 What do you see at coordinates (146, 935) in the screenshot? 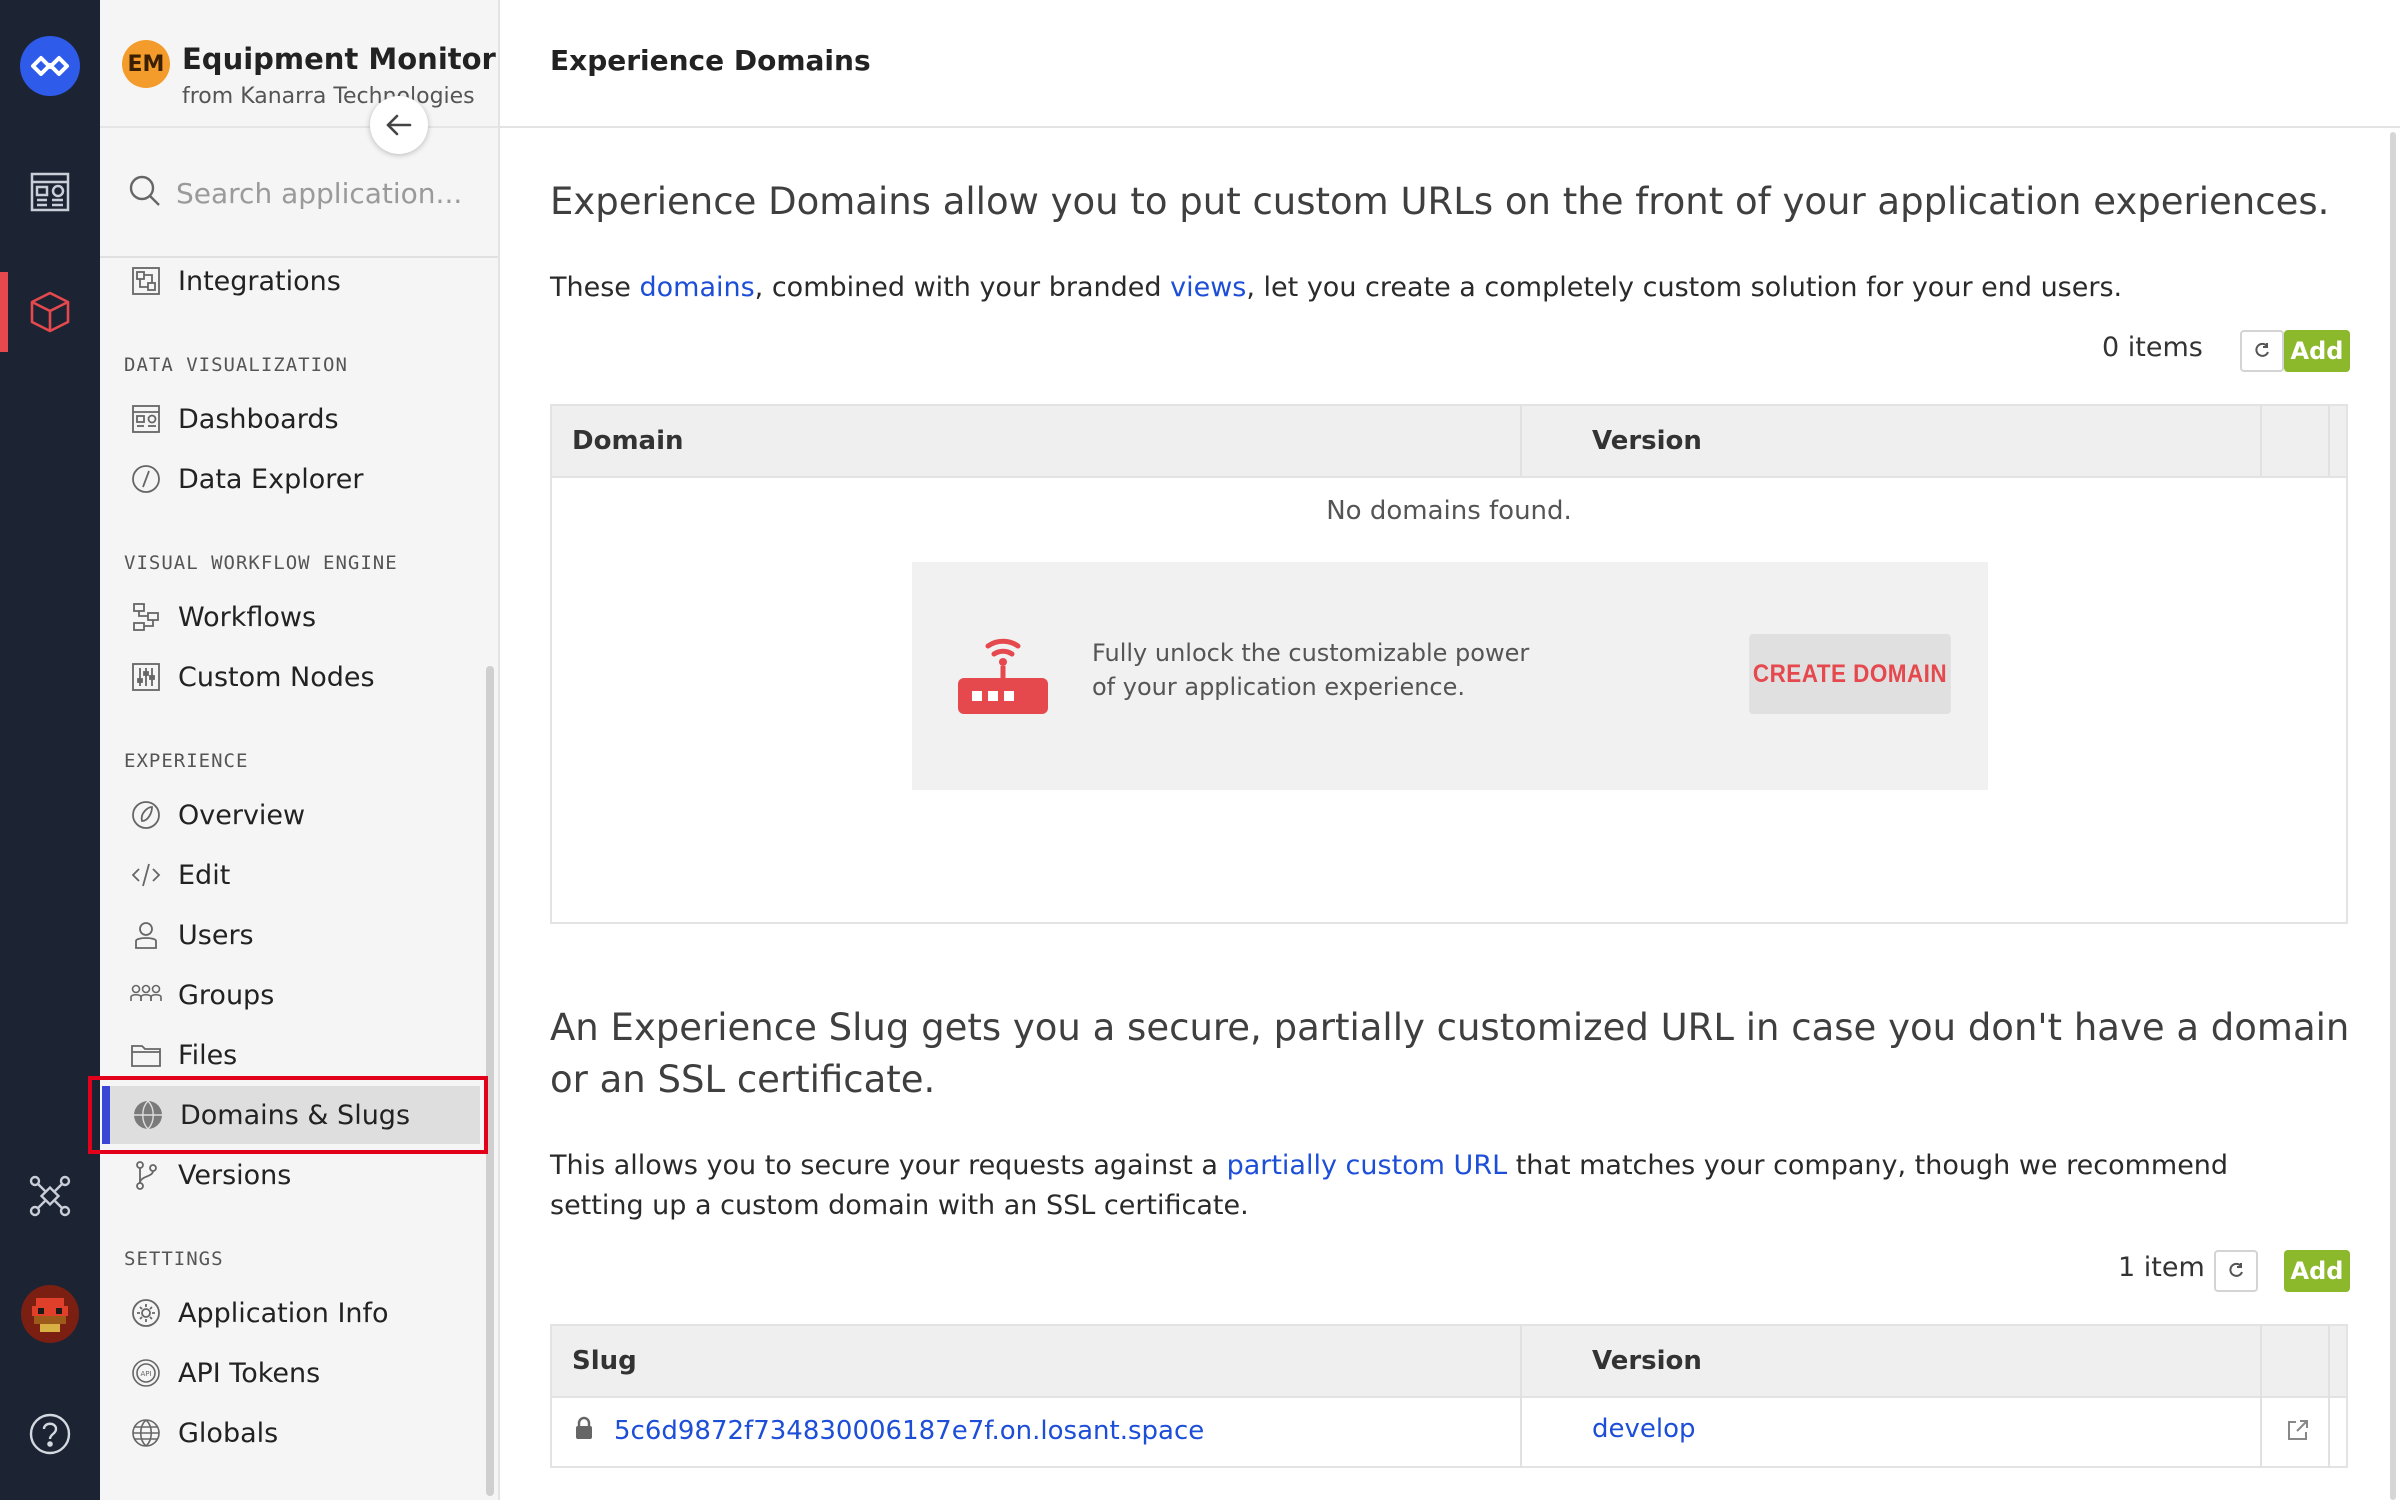
I see `user-icon` at bounding box center [146, 935].